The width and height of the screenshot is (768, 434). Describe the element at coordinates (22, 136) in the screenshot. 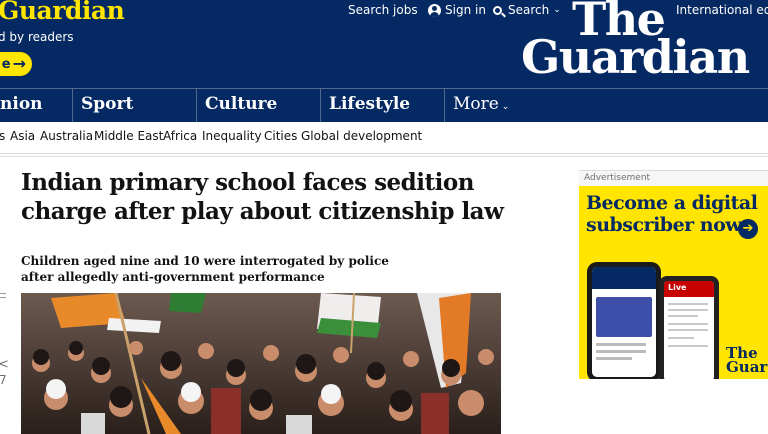

I see `subnav-asia: Asia` at that location.